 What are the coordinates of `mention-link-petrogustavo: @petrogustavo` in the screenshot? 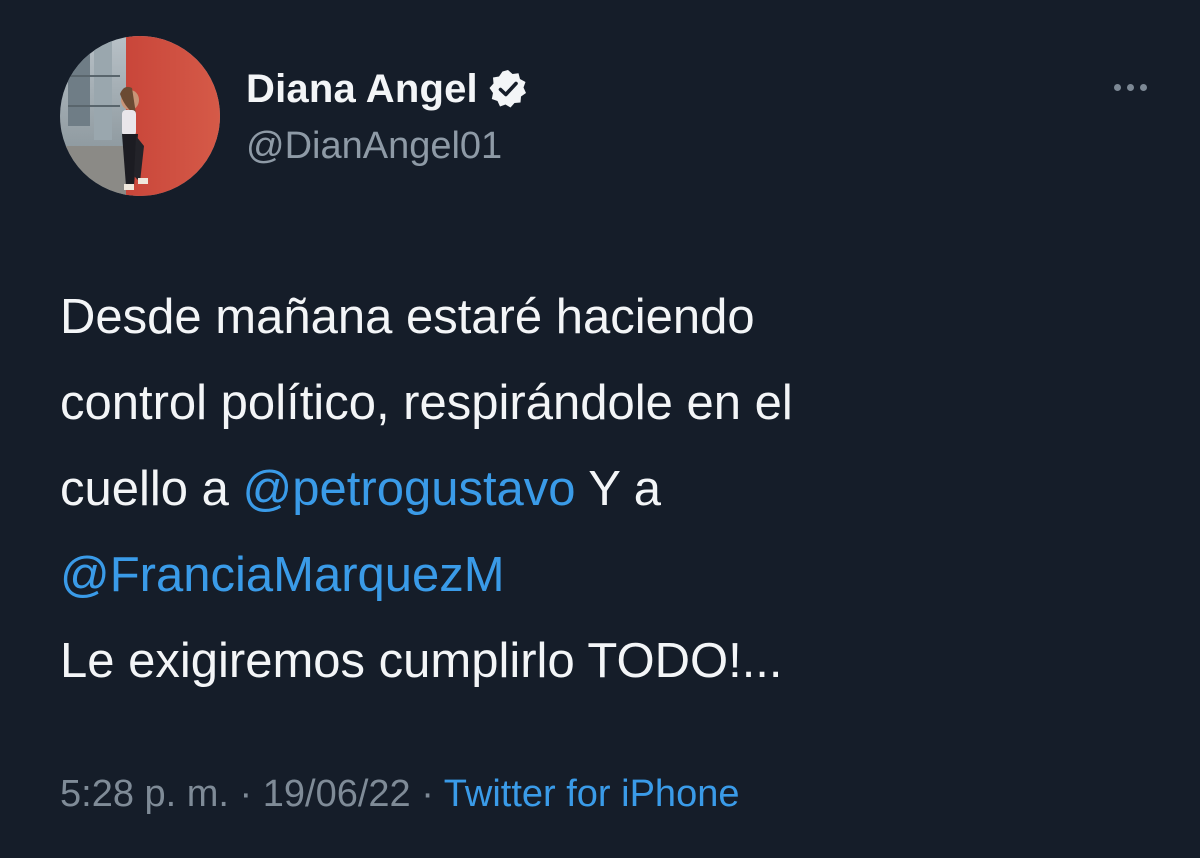 It's located at (409, 489).